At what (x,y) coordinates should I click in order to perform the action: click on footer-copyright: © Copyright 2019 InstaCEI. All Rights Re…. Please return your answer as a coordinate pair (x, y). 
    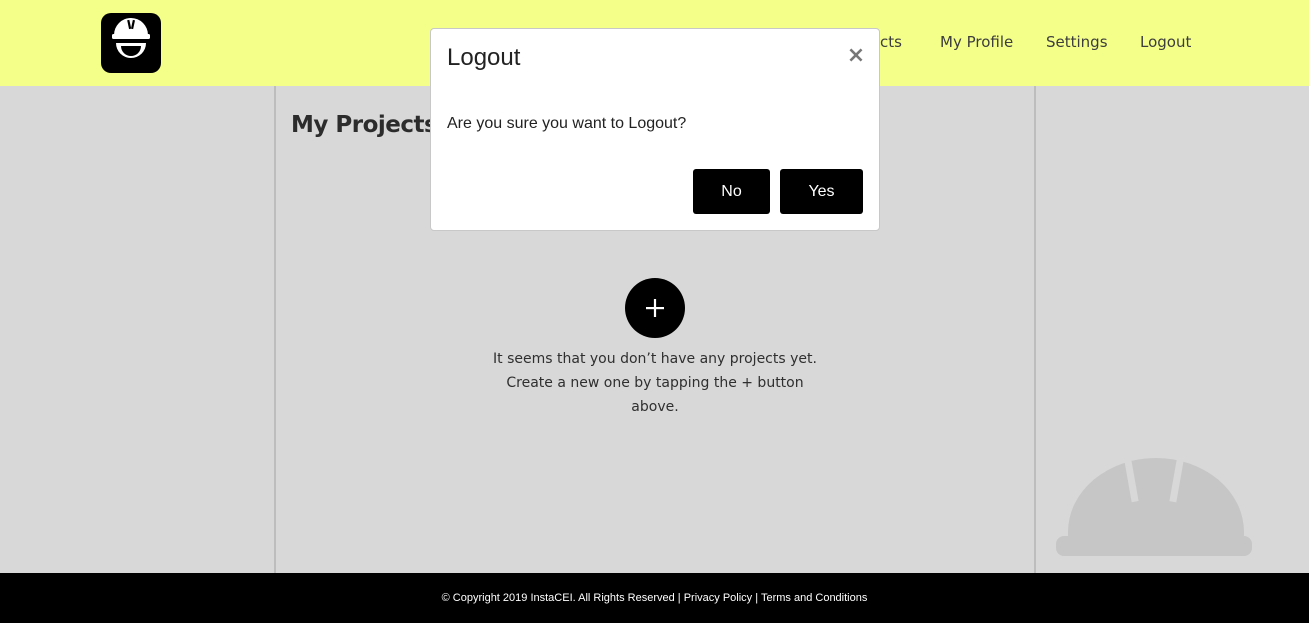
    Looking at the image, I should click on (558, 598).